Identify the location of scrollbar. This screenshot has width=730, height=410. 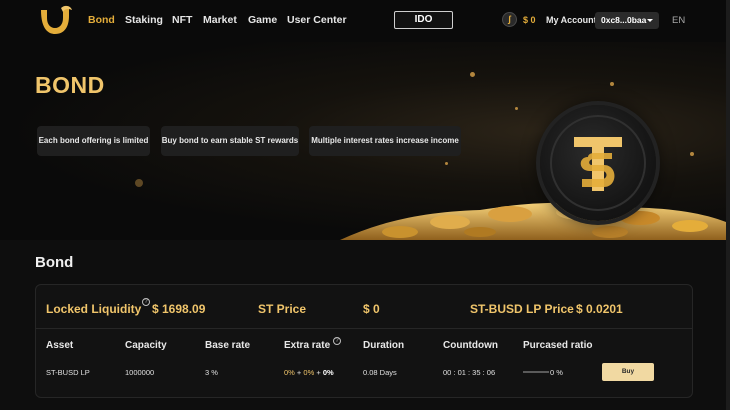
(728, 205).